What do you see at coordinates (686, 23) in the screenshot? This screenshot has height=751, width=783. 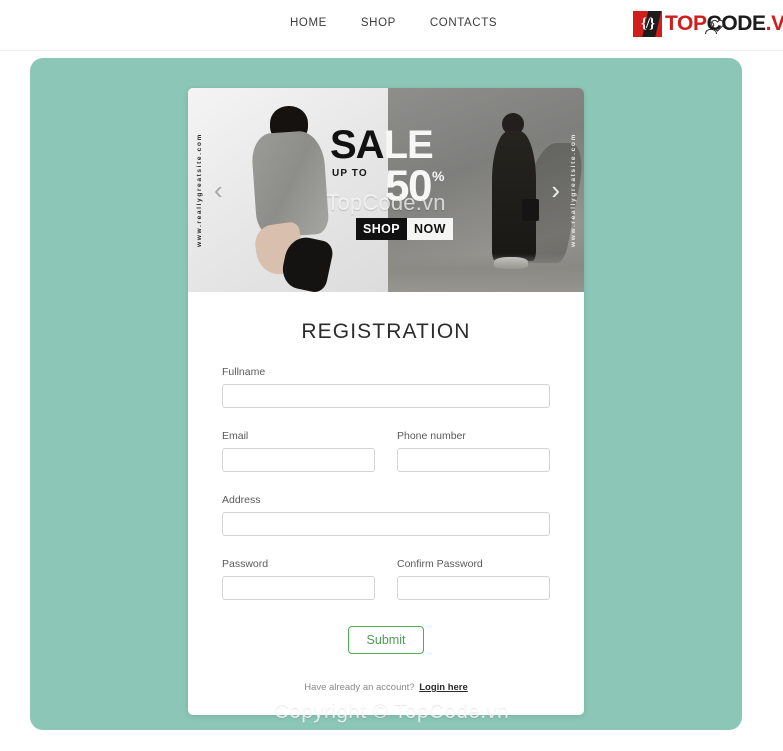 I see `logo-text-top: TOP` at bounding box center [686, 23].